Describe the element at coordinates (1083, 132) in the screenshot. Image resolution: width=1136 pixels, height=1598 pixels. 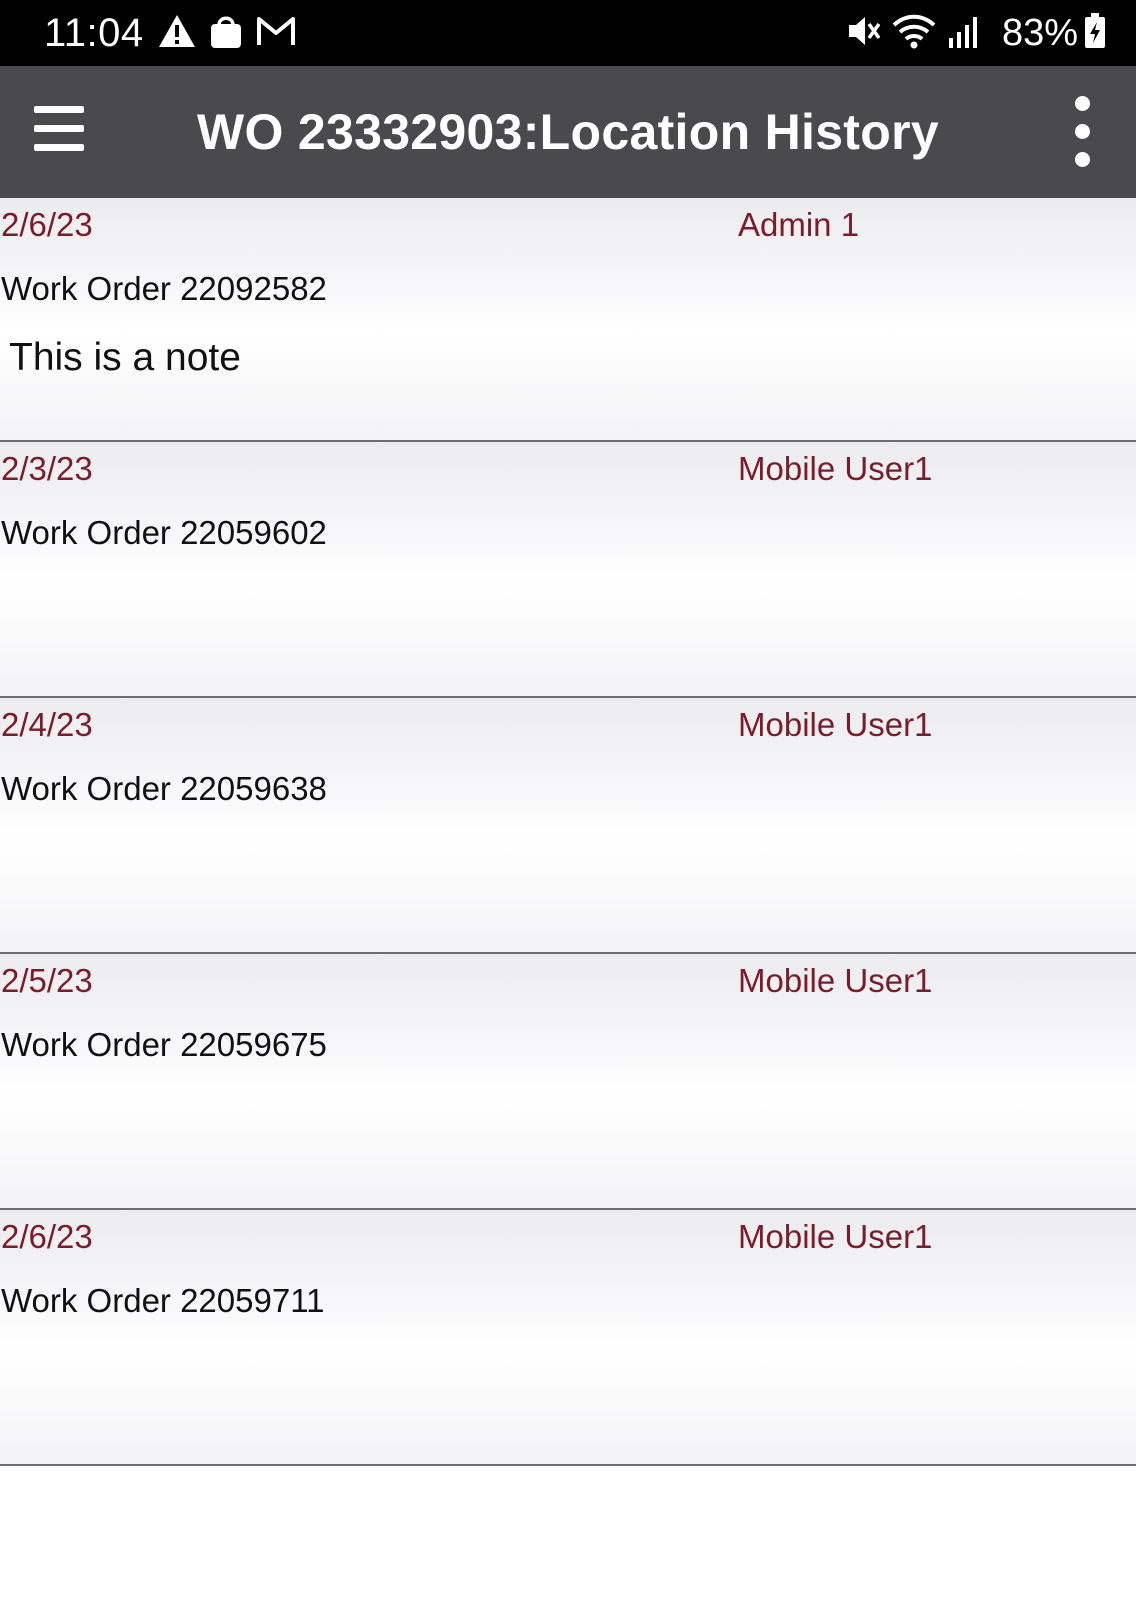
I see `more-options-icon` at that location.